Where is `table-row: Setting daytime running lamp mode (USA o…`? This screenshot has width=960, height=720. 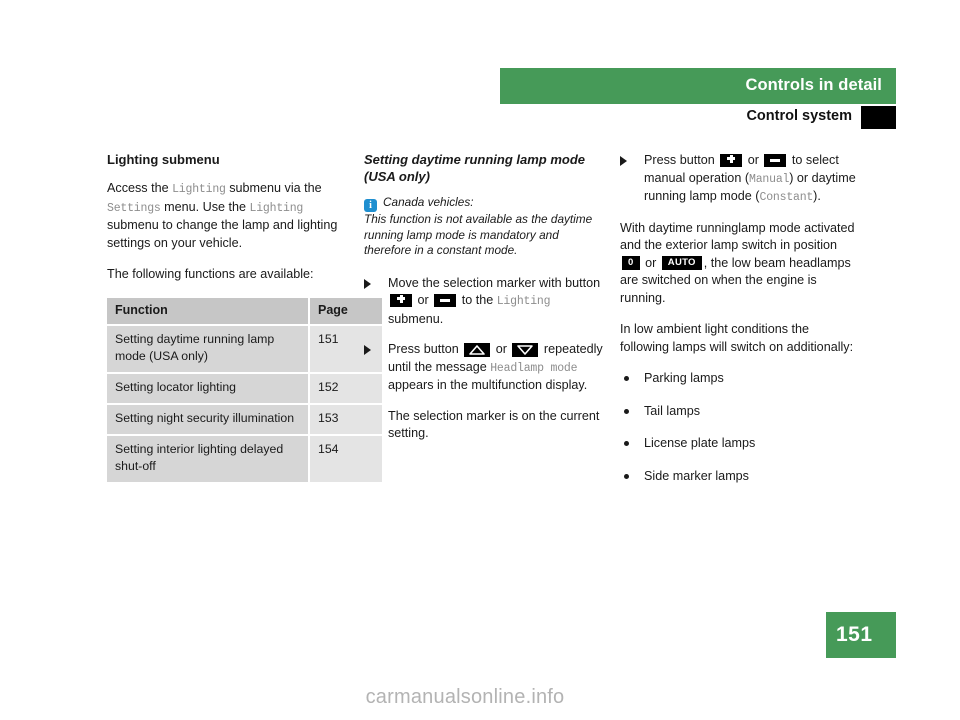 table-row: Setting daytime running lamp mode (USA o… is located at coordinates (244, 349).